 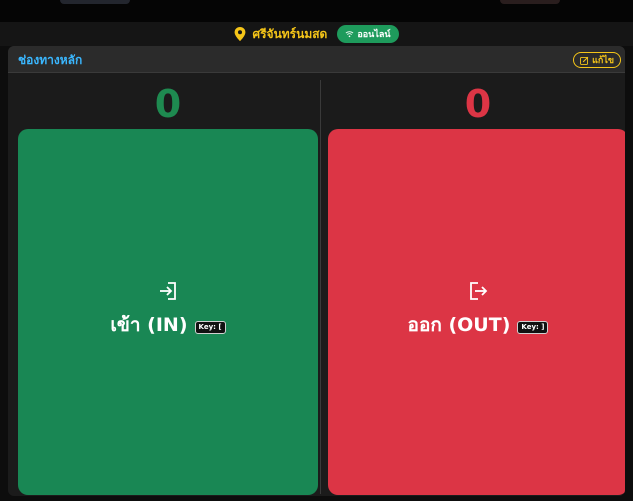 I want to click on sign-in-icon, so click(x=168, y=291).